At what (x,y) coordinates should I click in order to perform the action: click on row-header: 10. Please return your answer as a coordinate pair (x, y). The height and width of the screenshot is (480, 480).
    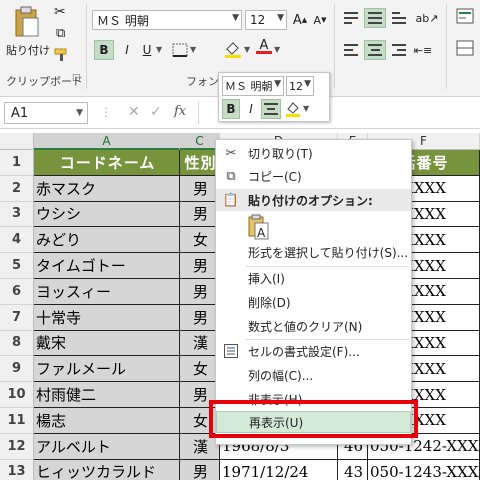
    Looking at the image, I should click on (17, 395).